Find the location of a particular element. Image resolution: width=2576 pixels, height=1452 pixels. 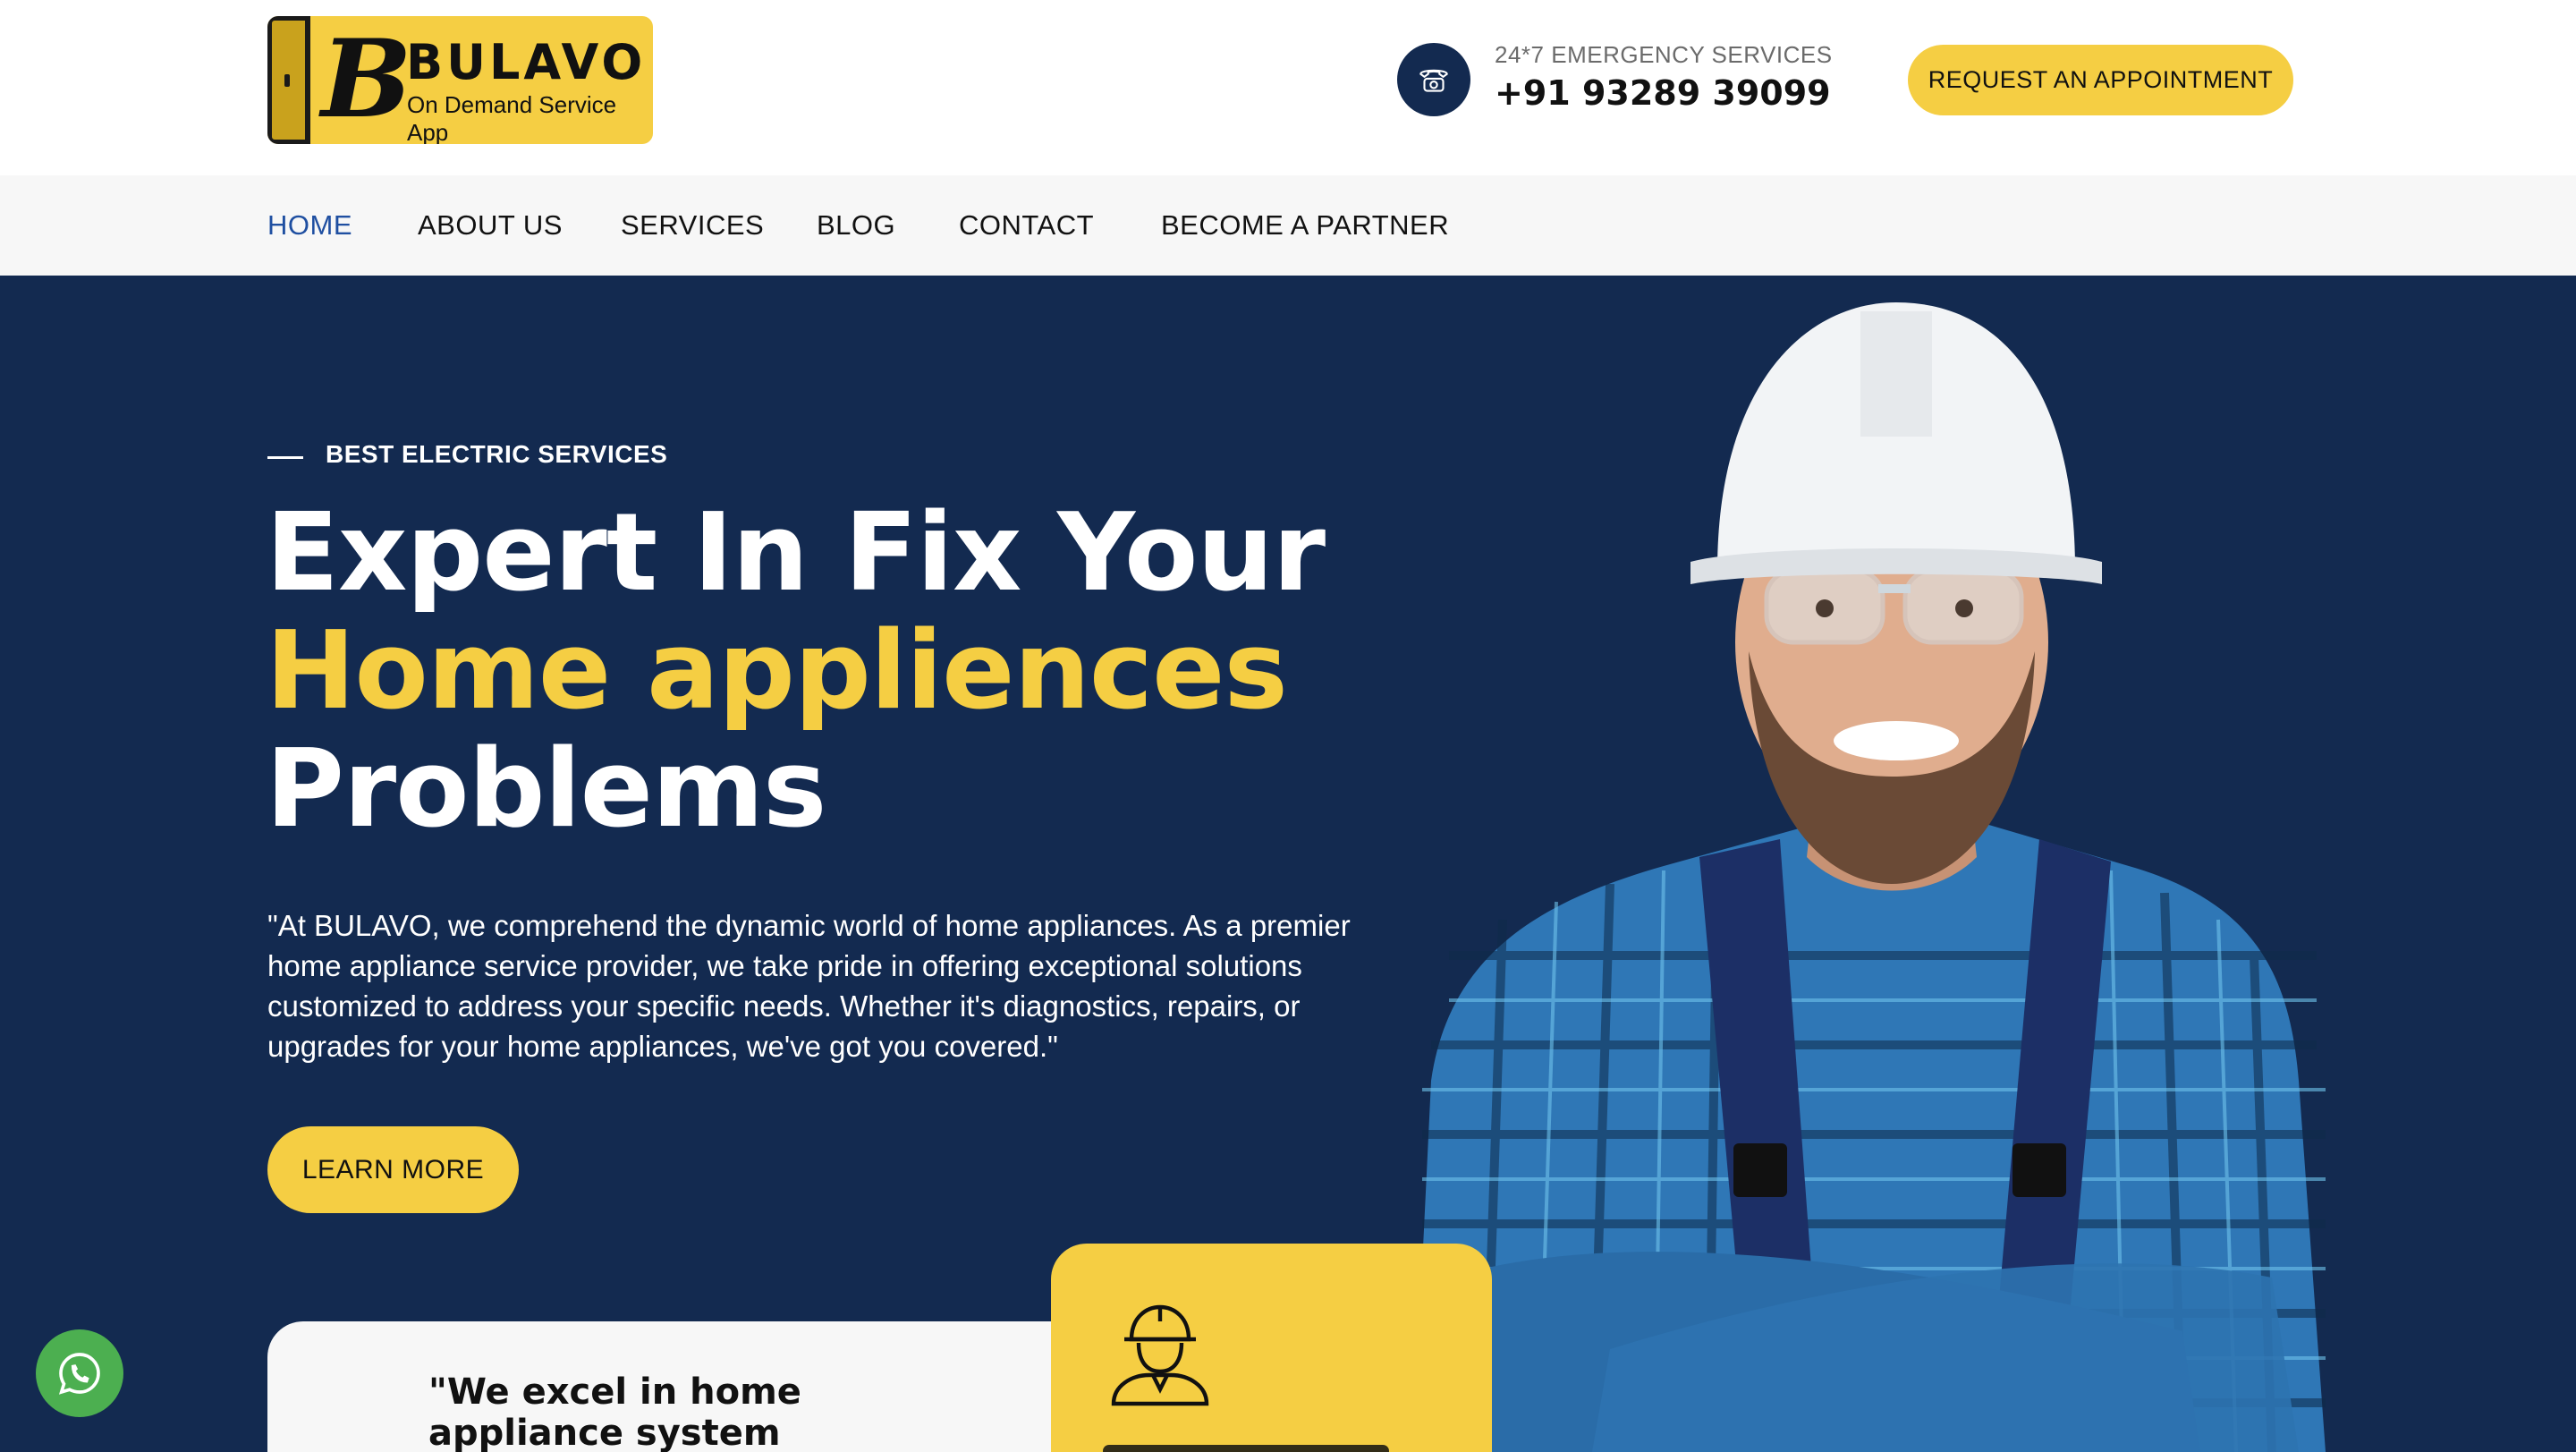

eyebrow-dash is located at coordinates (285, 457).